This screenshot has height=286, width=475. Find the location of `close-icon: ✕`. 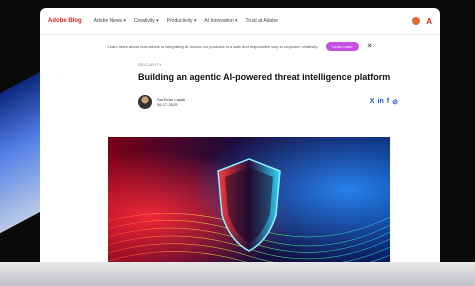

close-icon: ✕ is located at coordinates (370, 46).